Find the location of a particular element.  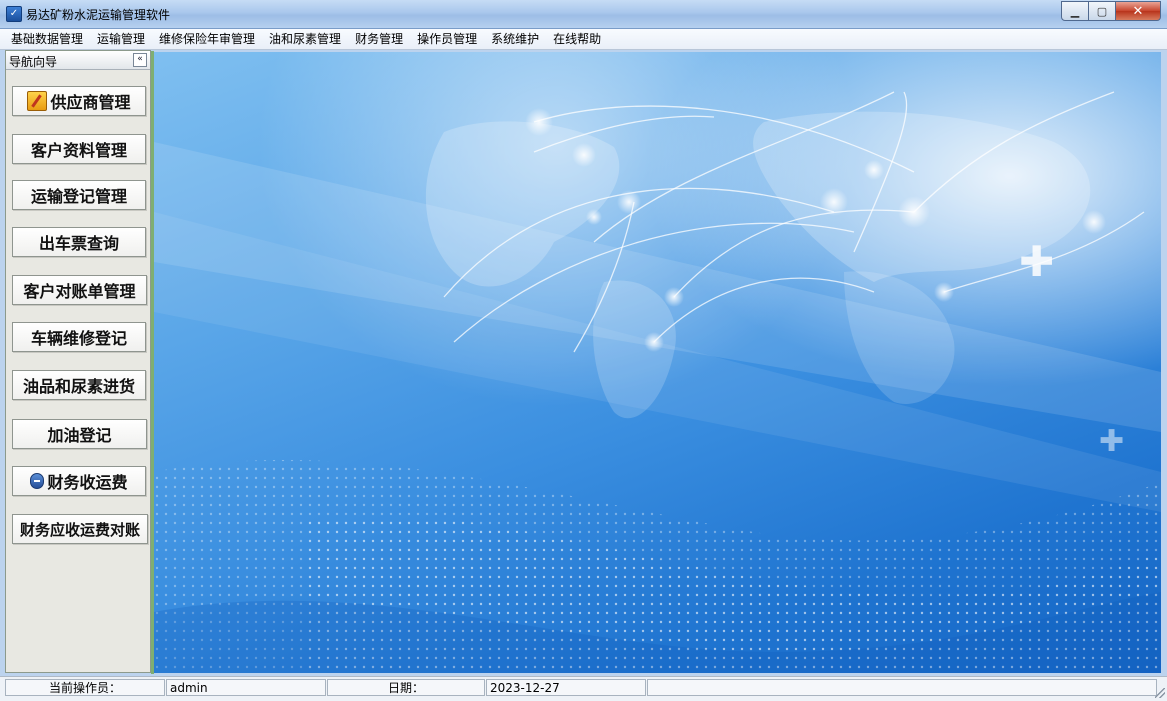

nav-button-oil-purchase: 油品和尿素进货 is located at coordinates (79, 385).